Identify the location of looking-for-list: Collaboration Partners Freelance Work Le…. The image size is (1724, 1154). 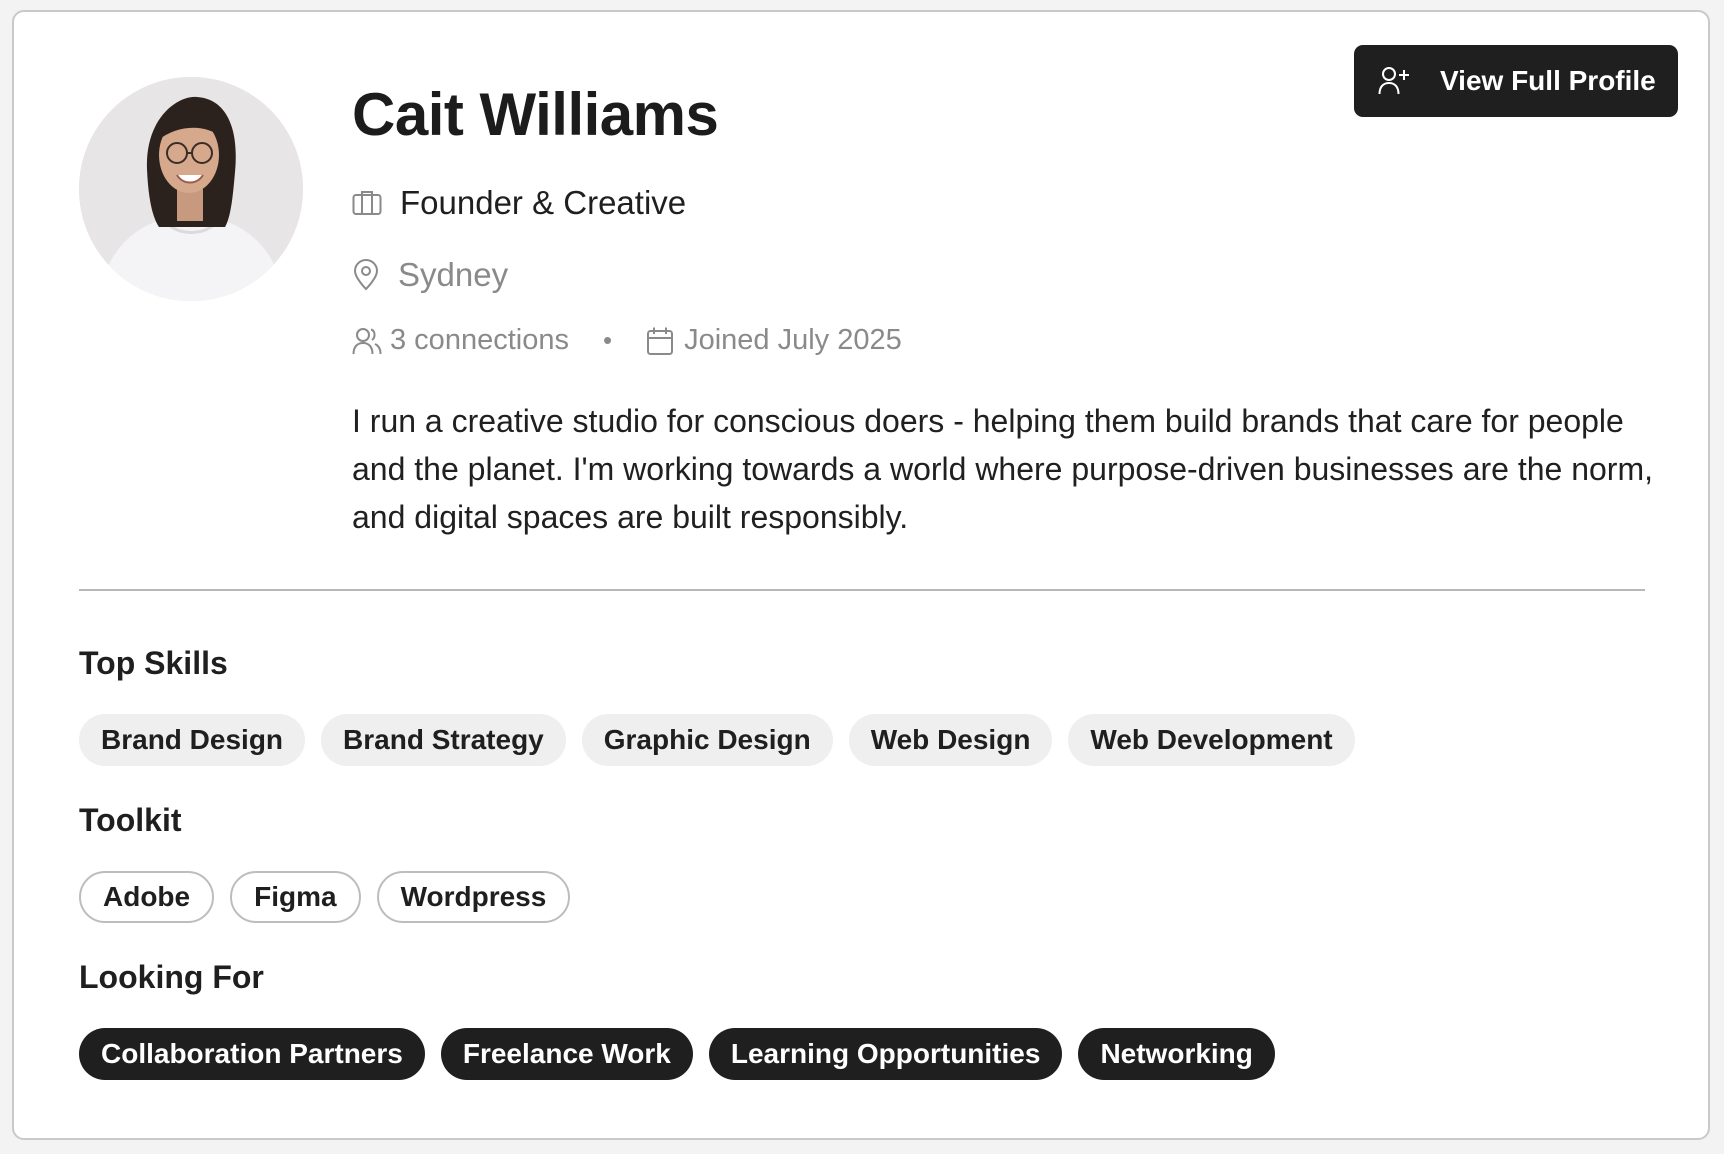
(677, 1054).